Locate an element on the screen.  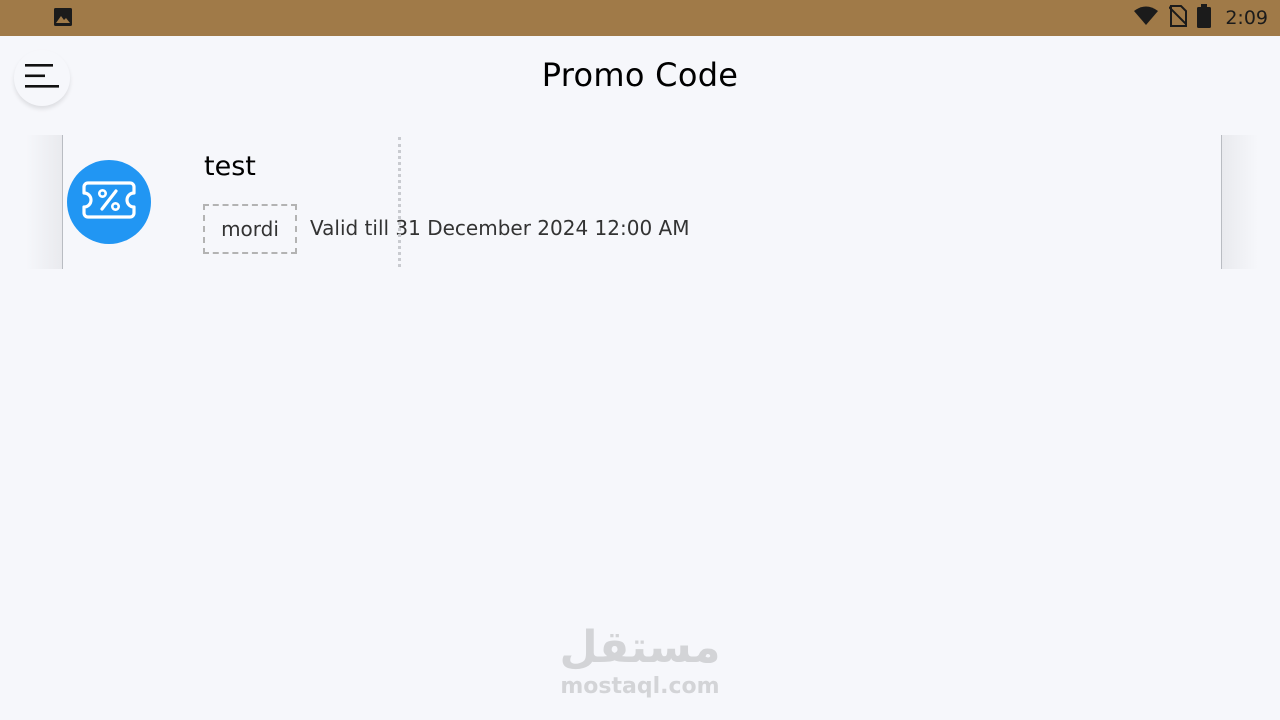
page-title: Promo Code is located at coordinates (640, 75).